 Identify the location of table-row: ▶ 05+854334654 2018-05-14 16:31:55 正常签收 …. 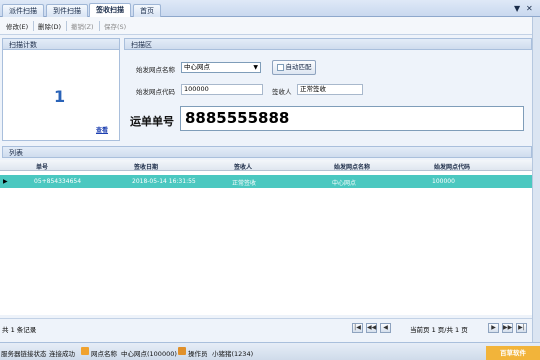
(266, 181).